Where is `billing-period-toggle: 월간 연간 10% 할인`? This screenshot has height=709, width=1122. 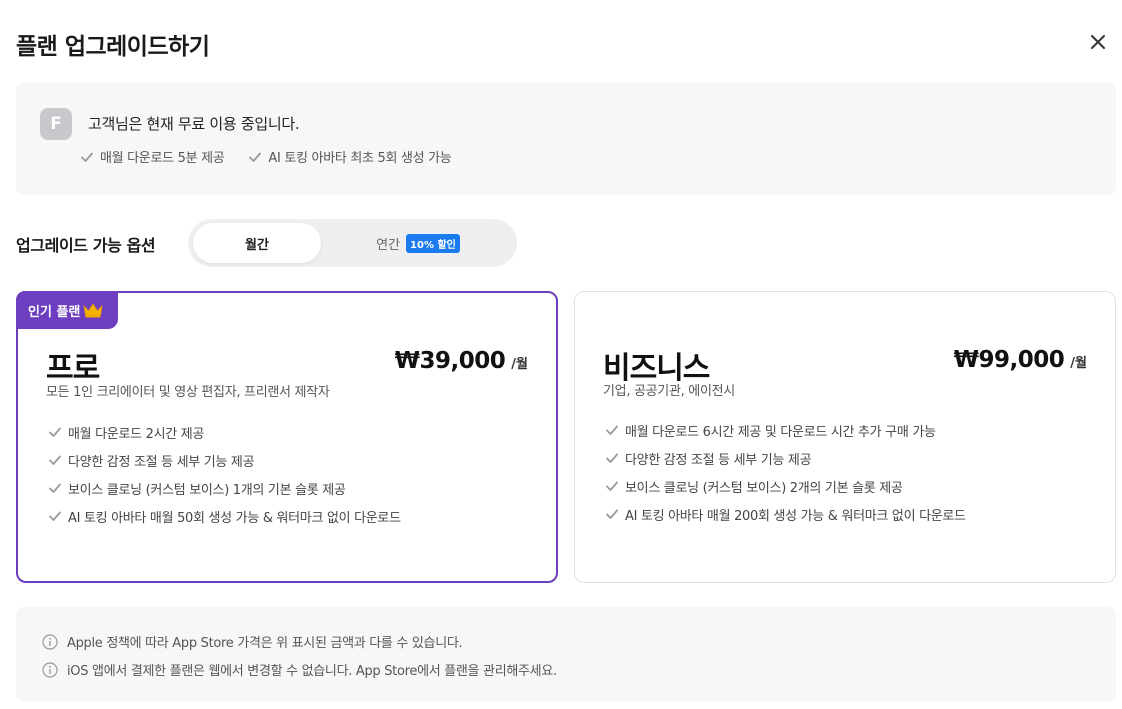
billing-period-toggle: 월간 연간 10% 할인 is located at coordinates (352, 243).